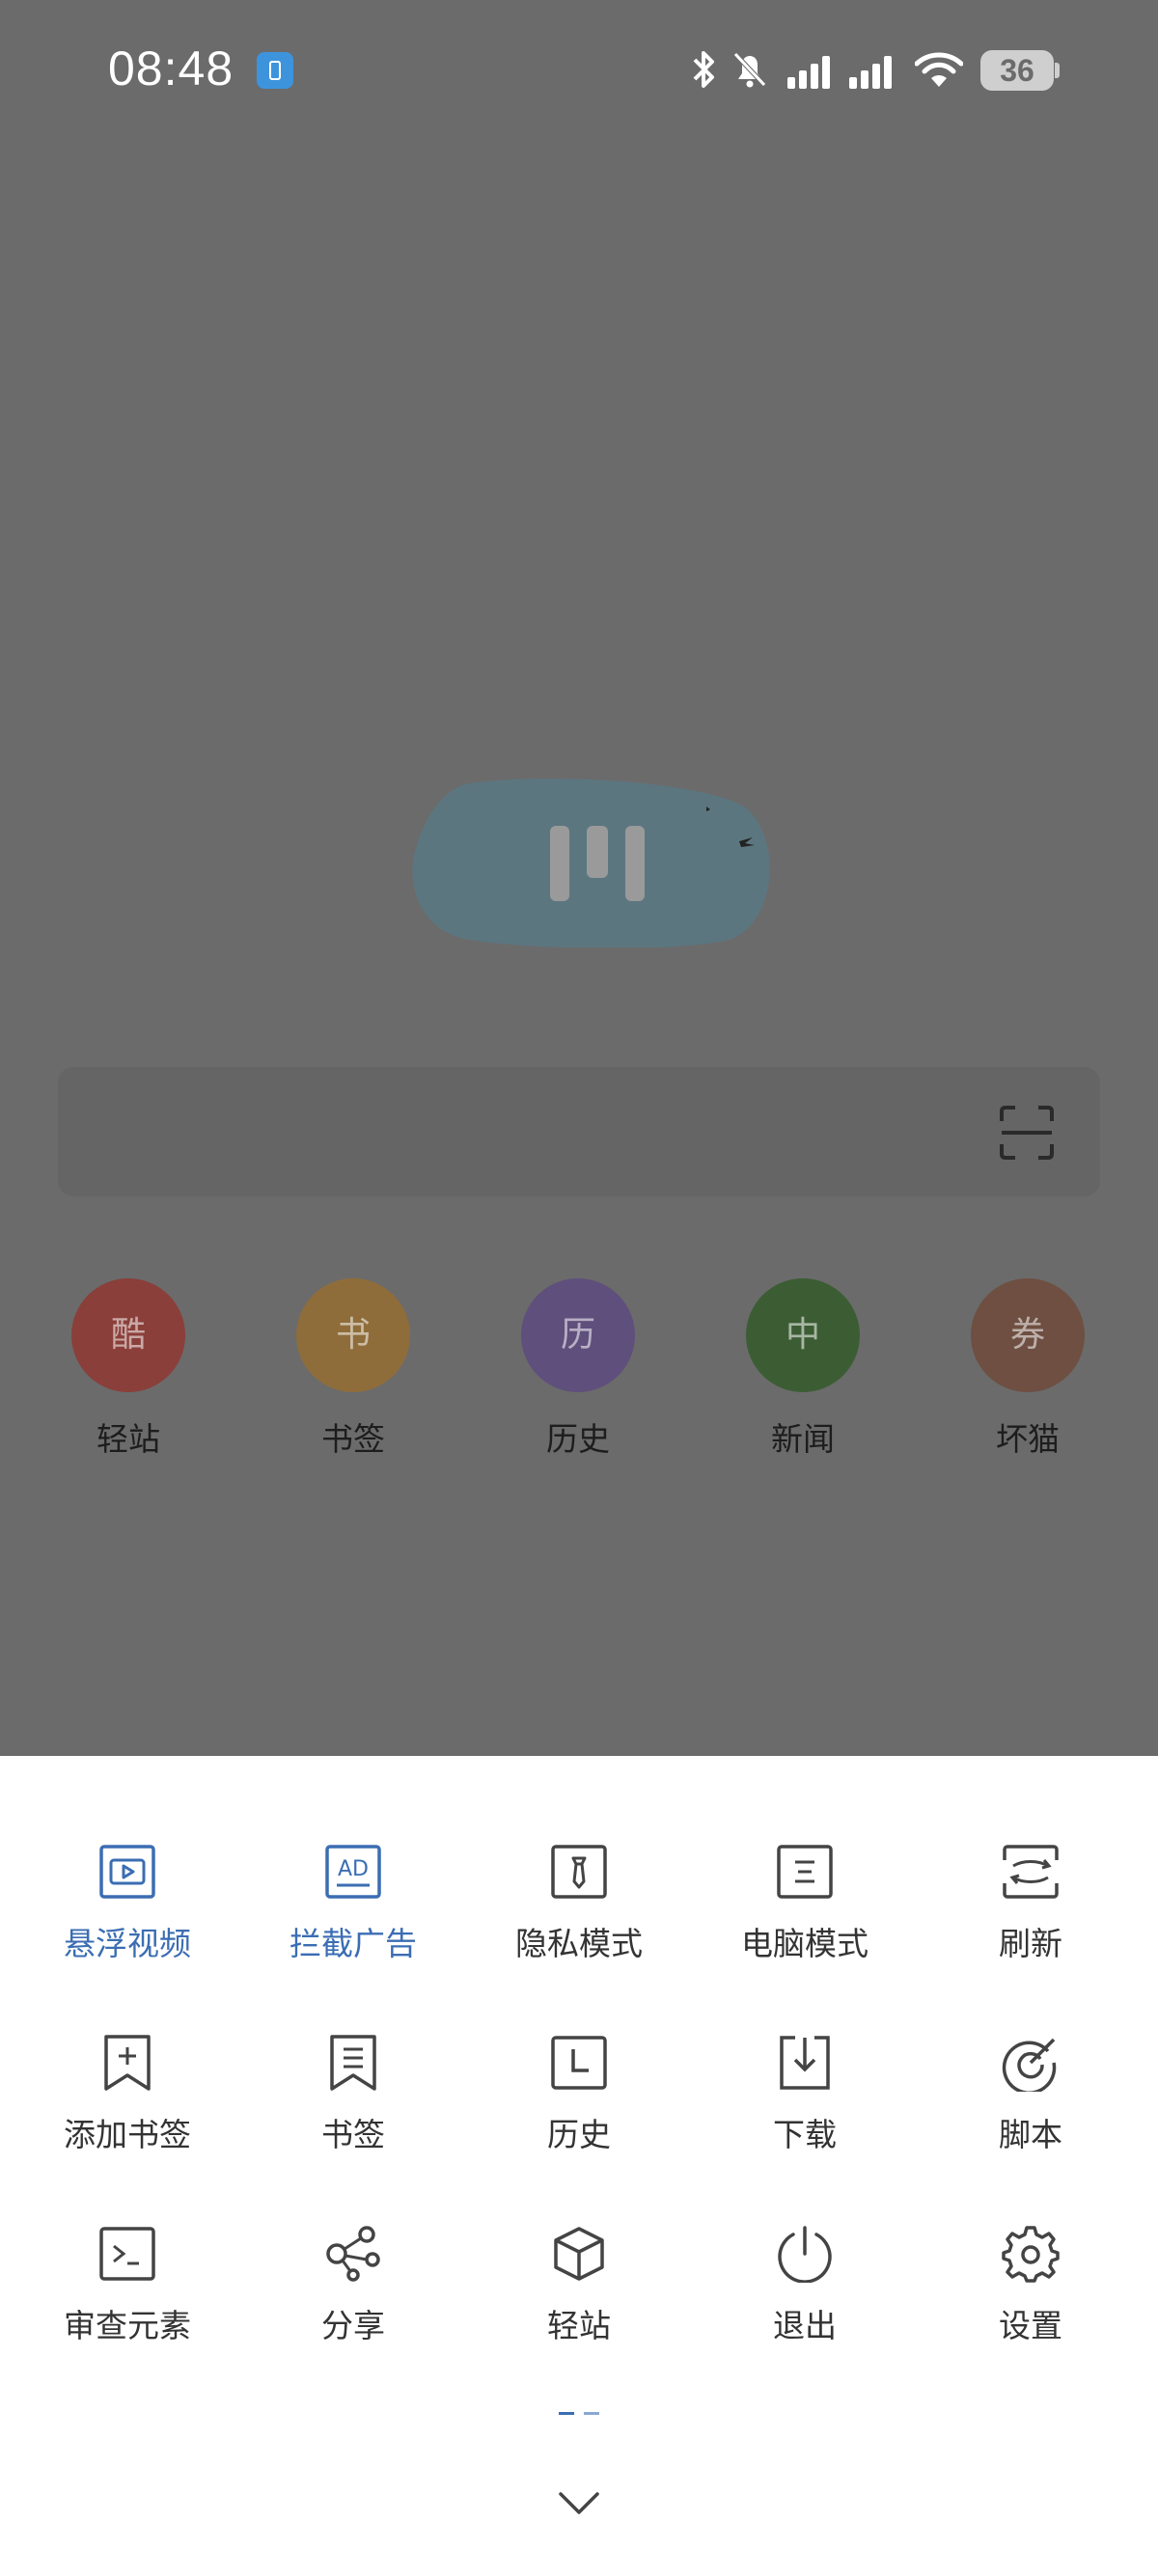  I want to click on settings-icon, so click(1031, 2254).